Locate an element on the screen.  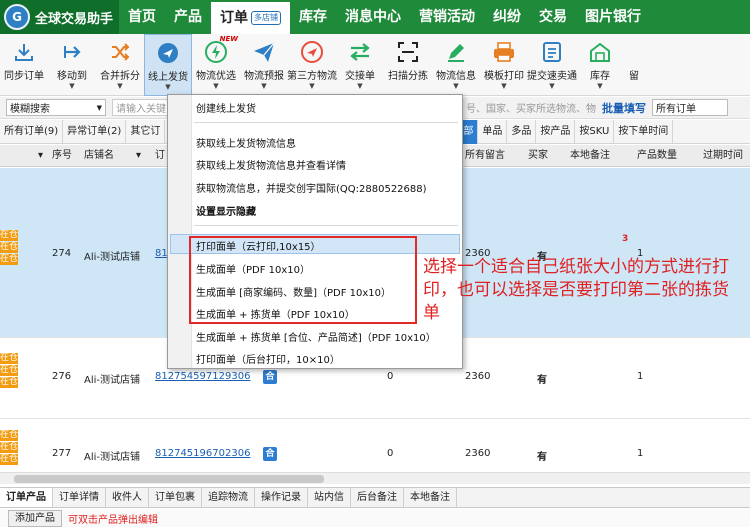
template-print-button: 模板打印 ▼ is located at coordinates (504, 65).